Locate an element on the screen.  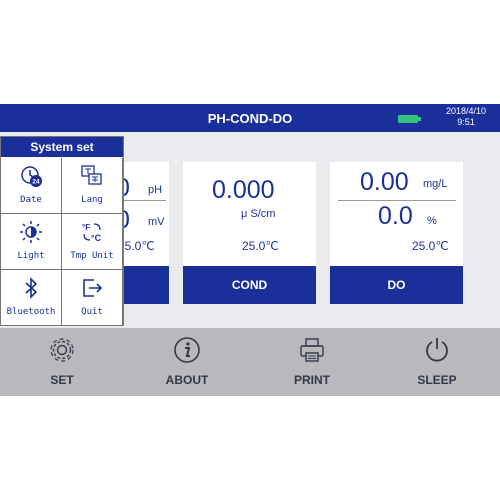
do-temperature: 25.0℃ is located at coordinates (430, 246).